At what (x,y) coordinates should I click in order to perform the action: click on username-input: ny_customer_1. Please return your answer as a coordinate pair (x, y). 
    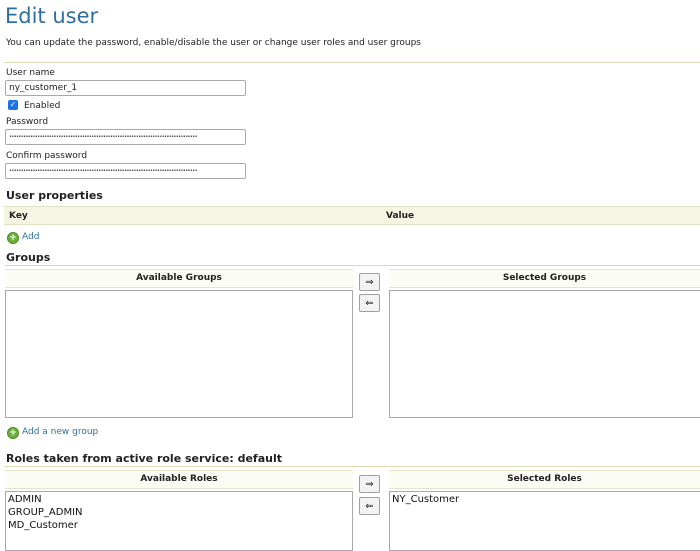
    Looking at the image, I should click on (125, 88).